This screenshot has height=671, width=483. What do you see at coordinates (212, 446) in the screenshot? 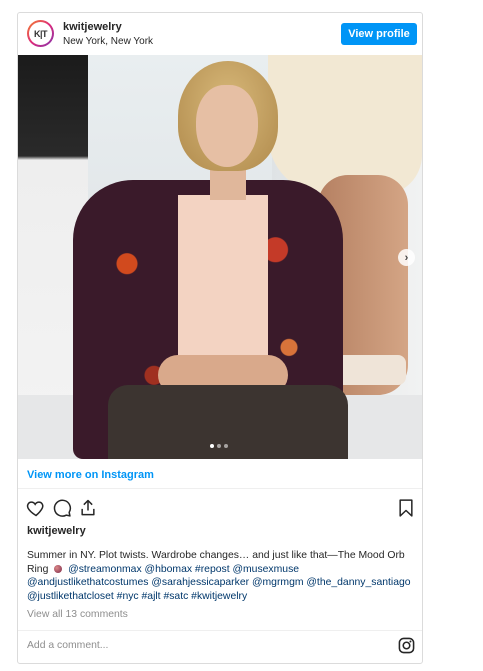
I see `carousel-dot-active` at bounding box center [212, 446].